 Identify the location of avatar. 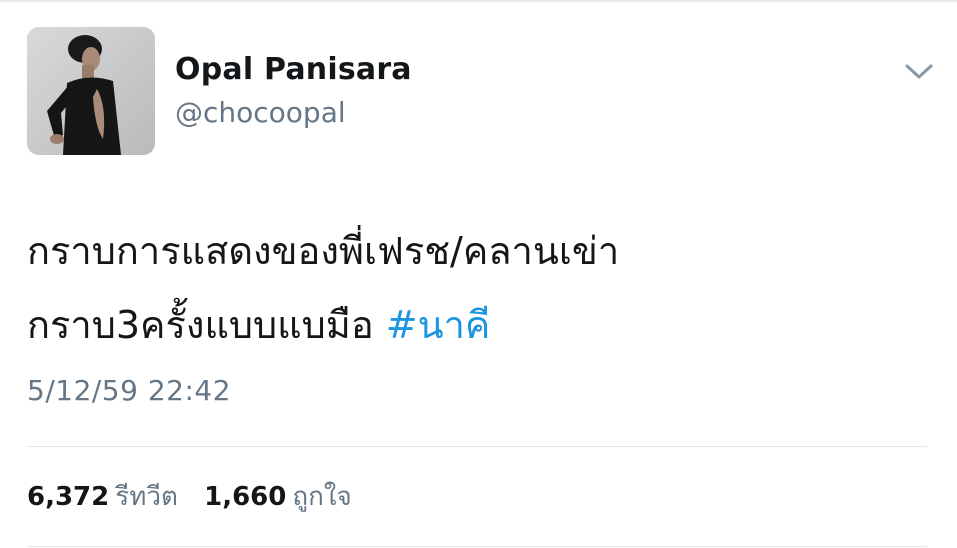
(91, 91).